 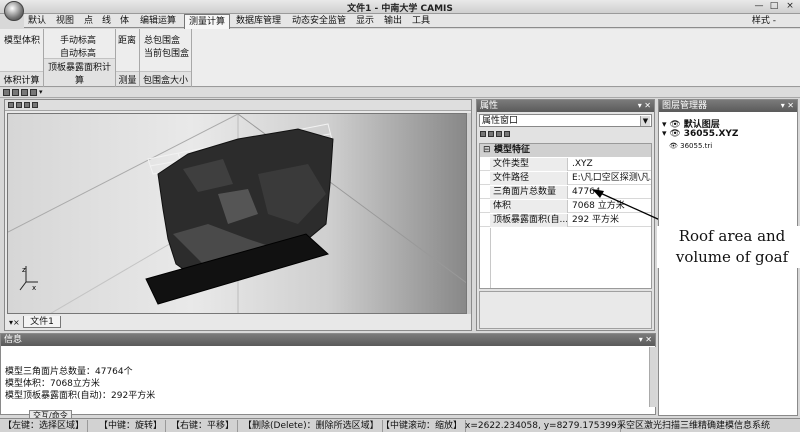 I want to click on info-line: 模型体积：7068立方米, so click(x=52, y=384).